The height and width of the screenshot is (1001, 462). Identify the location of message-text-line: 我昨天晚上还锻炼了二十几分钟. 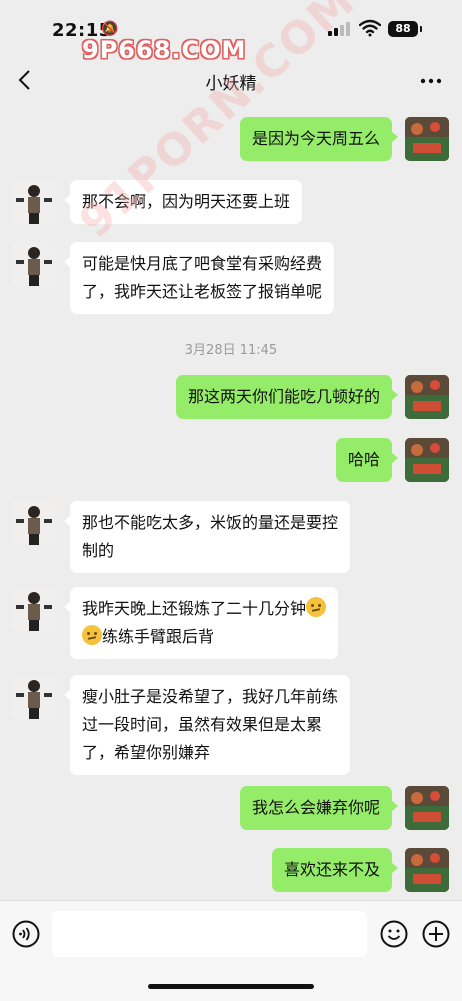
(204, 609).